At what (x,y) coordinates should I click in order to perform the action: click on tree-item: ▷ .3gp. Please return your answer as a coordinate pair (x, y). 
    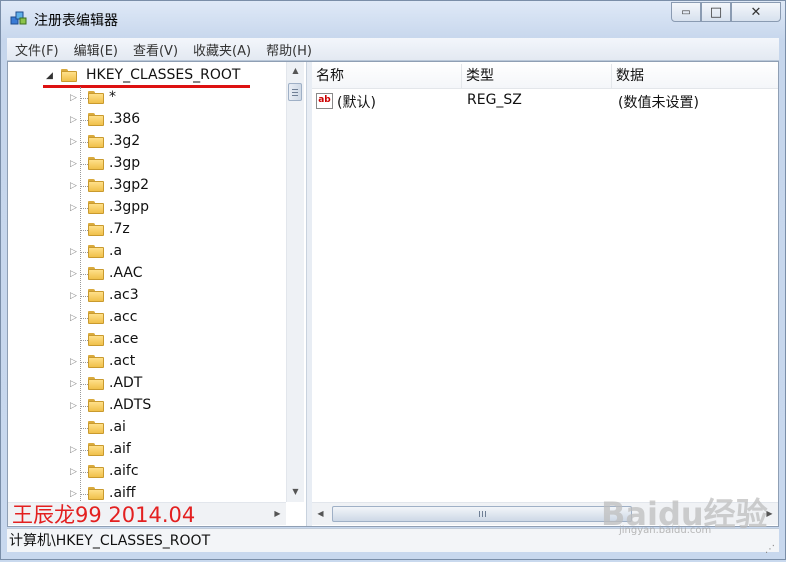
    Looking at the image, I should click on (147, 164).